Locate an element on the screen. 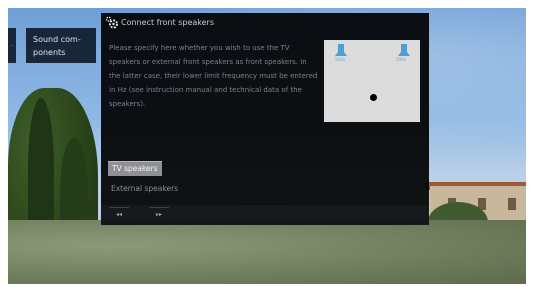 This screenshot has width=534, height=287. settings-gear-icon is located at coordinates (111, 22).